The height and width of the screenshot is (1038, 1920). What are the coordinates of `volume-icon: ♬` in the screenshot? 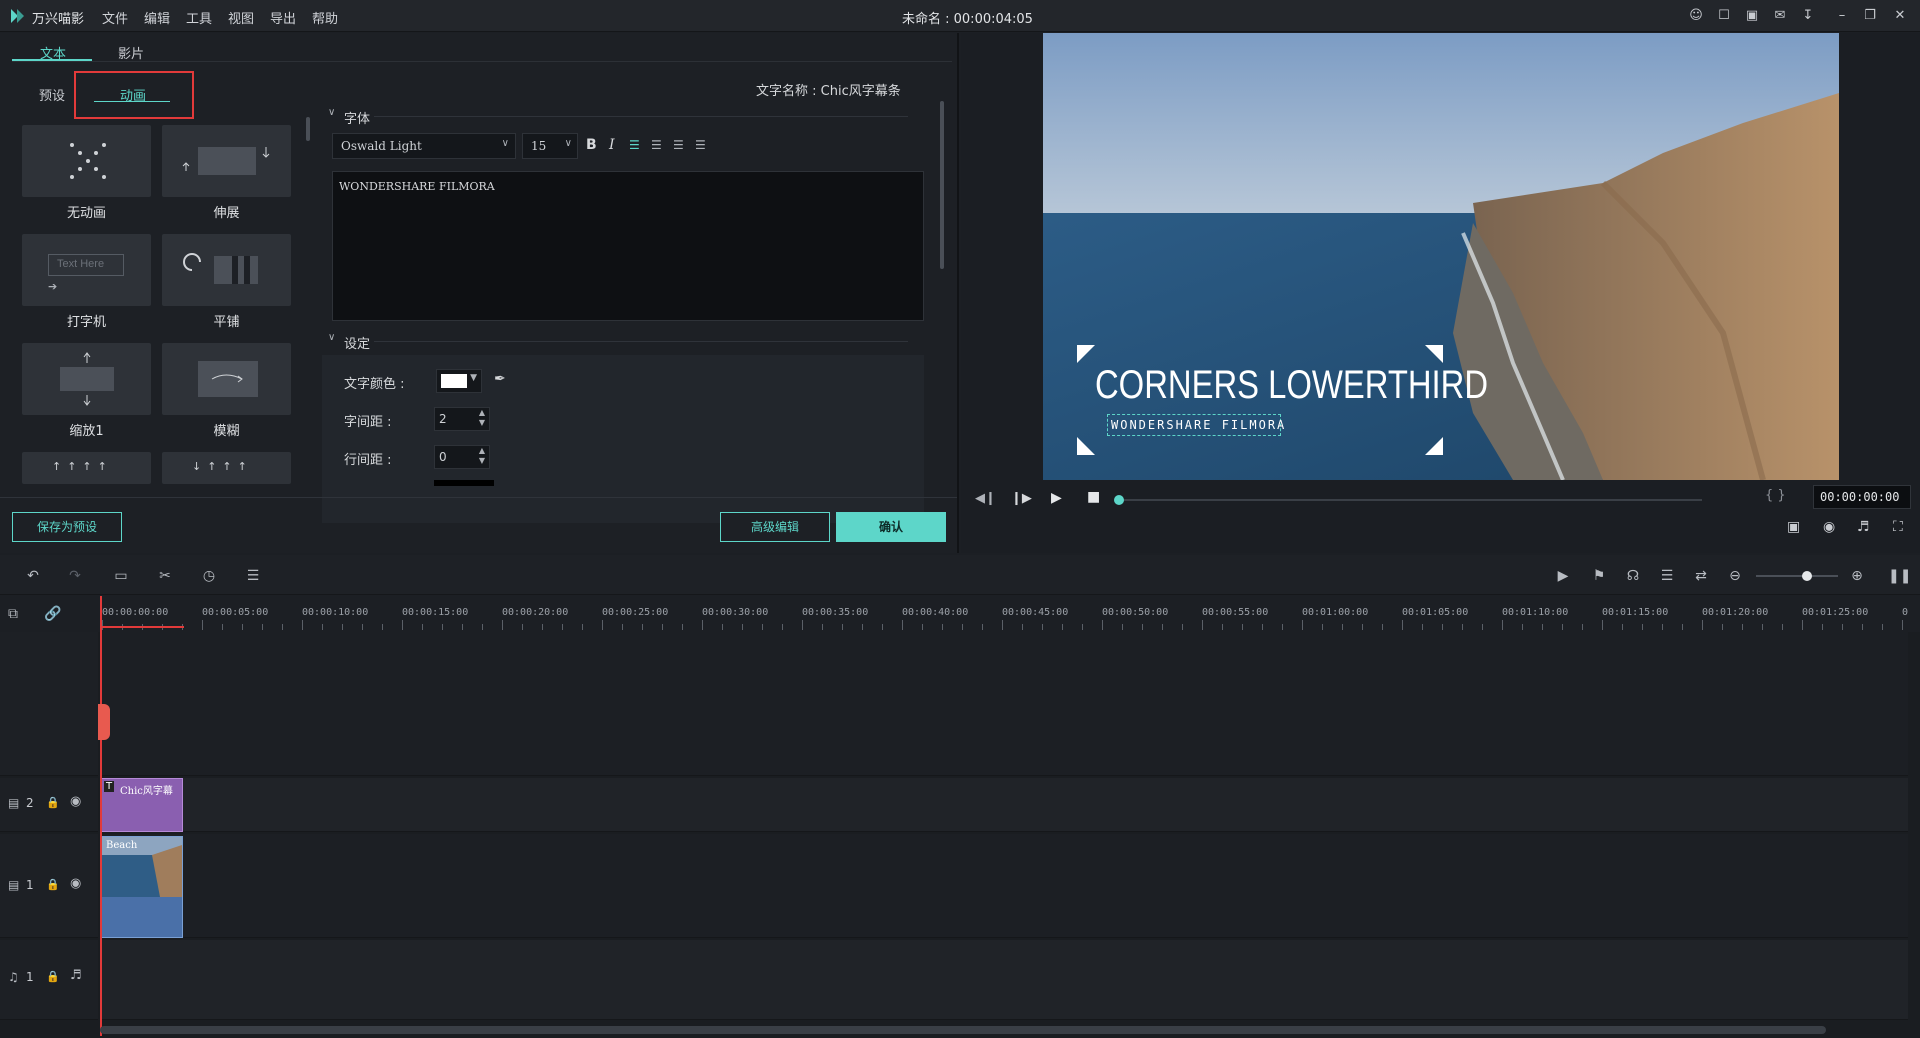 It's located at (1863, 527).